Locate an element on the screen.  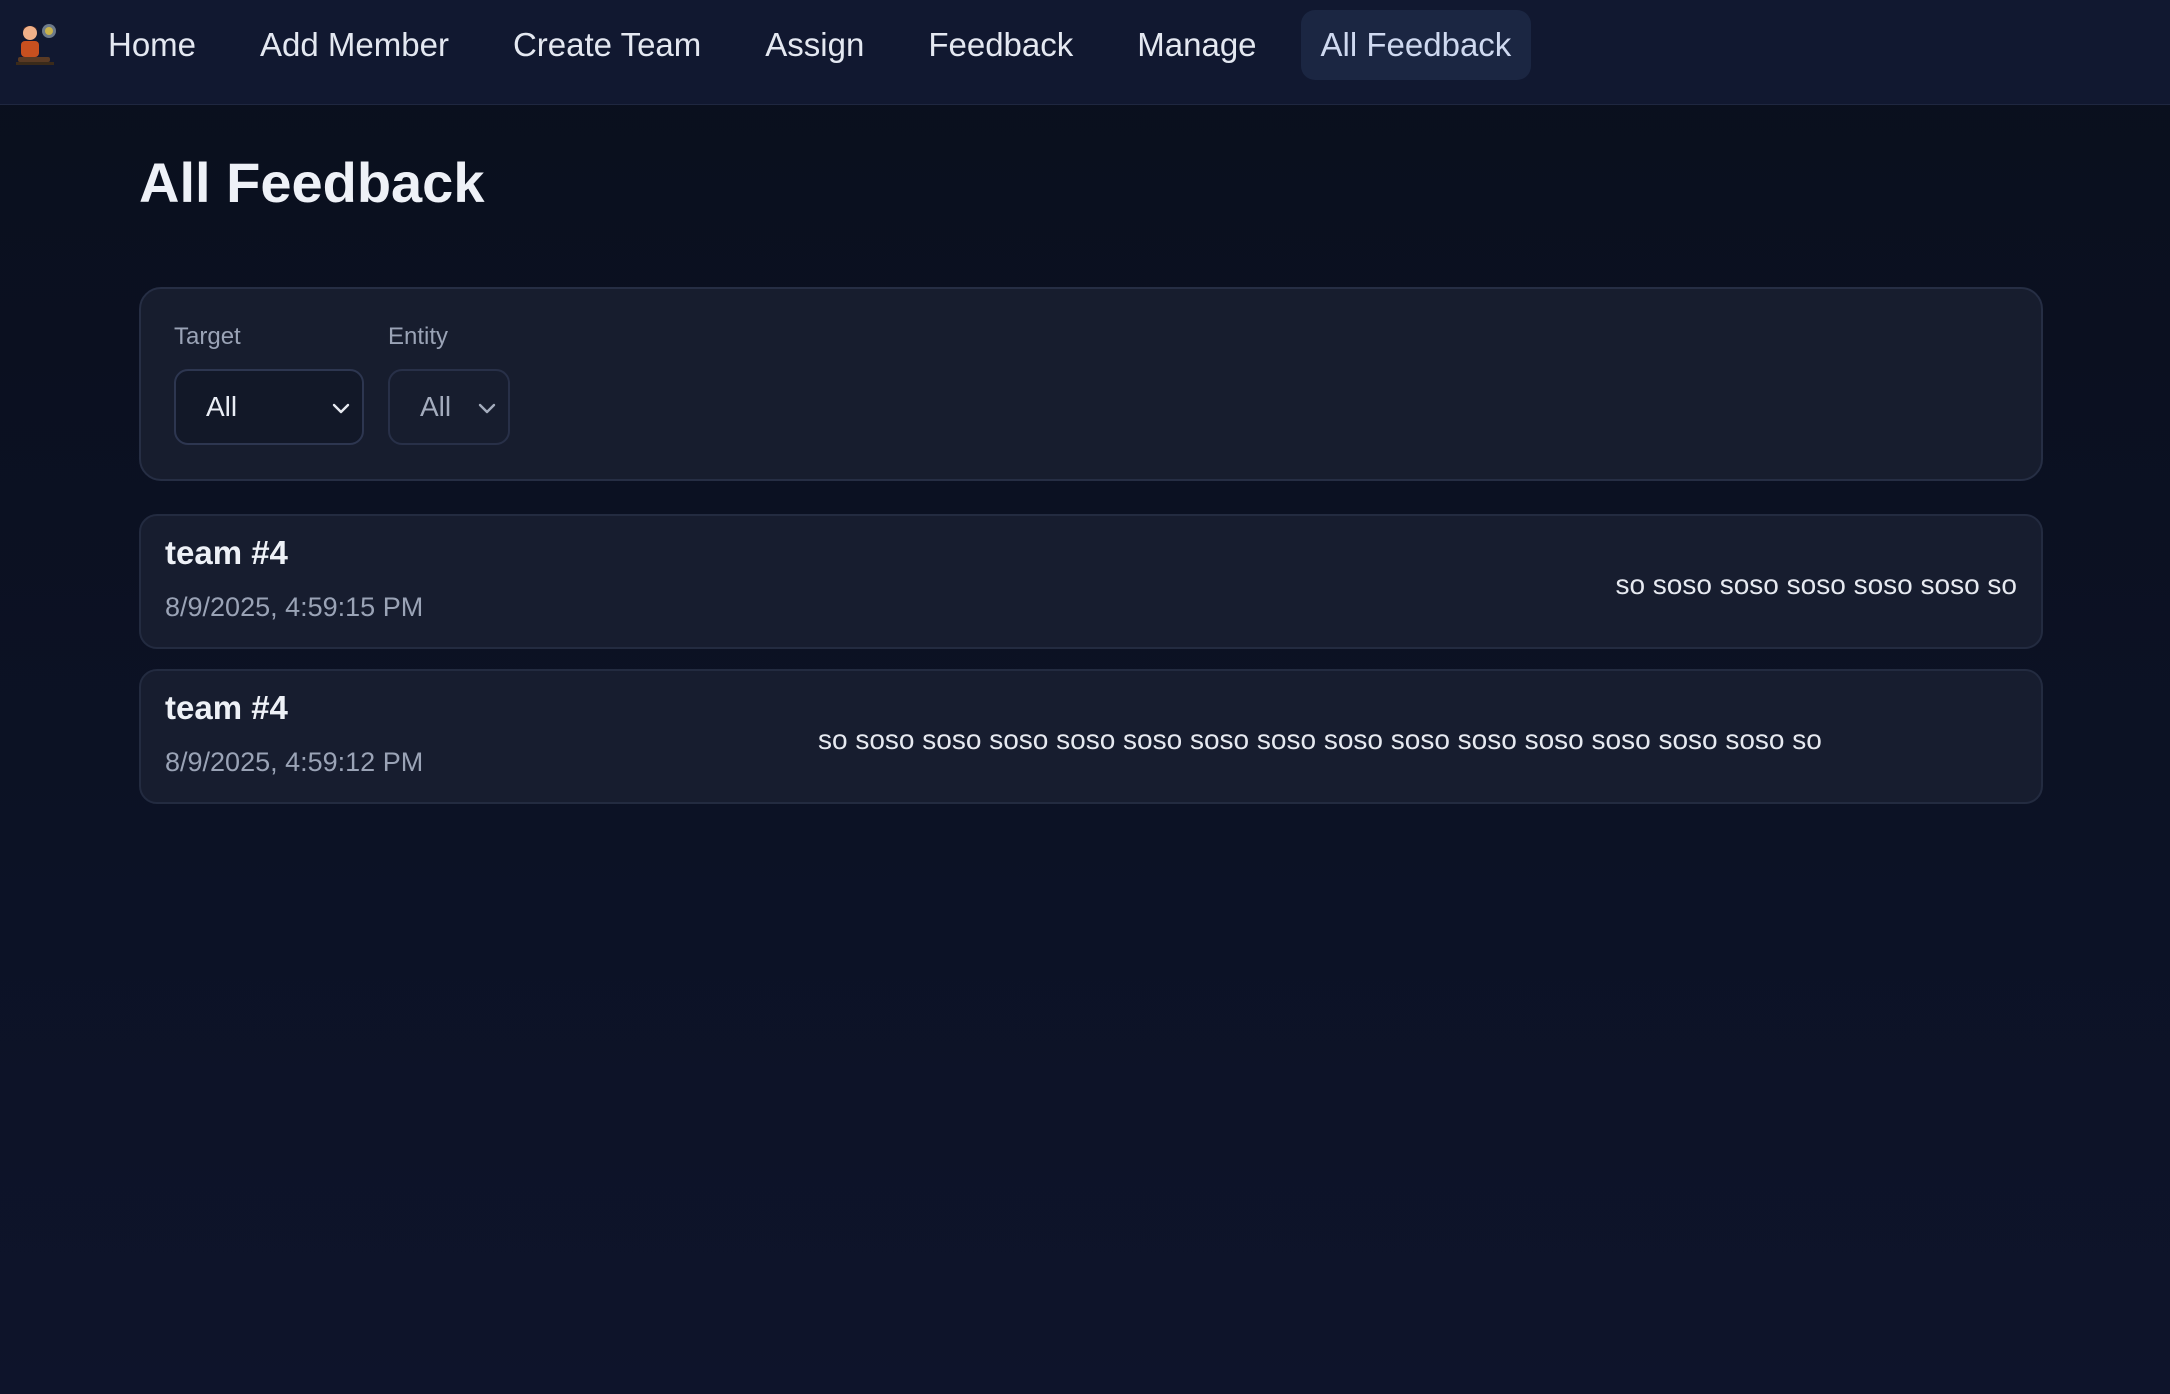
entity-select-value: All is located at coordinates (436, 406).